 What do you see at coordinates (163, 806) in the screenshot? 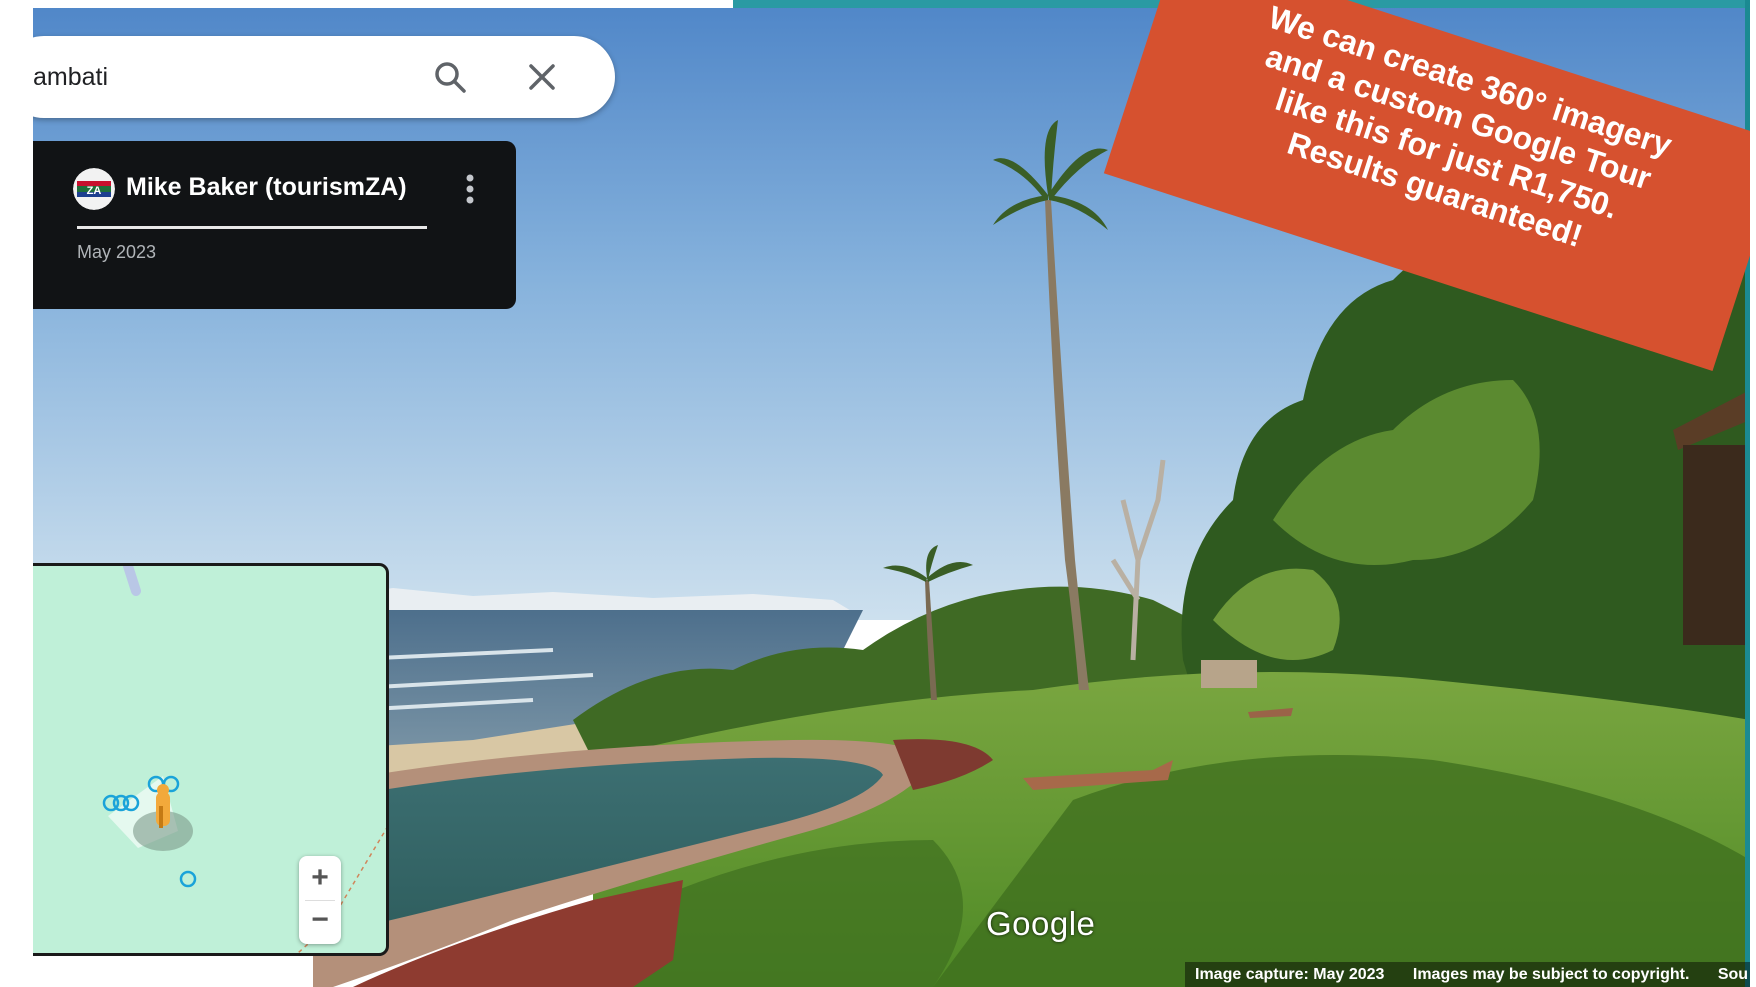
I see `pegman-icon` at bounding box center [163, 806].